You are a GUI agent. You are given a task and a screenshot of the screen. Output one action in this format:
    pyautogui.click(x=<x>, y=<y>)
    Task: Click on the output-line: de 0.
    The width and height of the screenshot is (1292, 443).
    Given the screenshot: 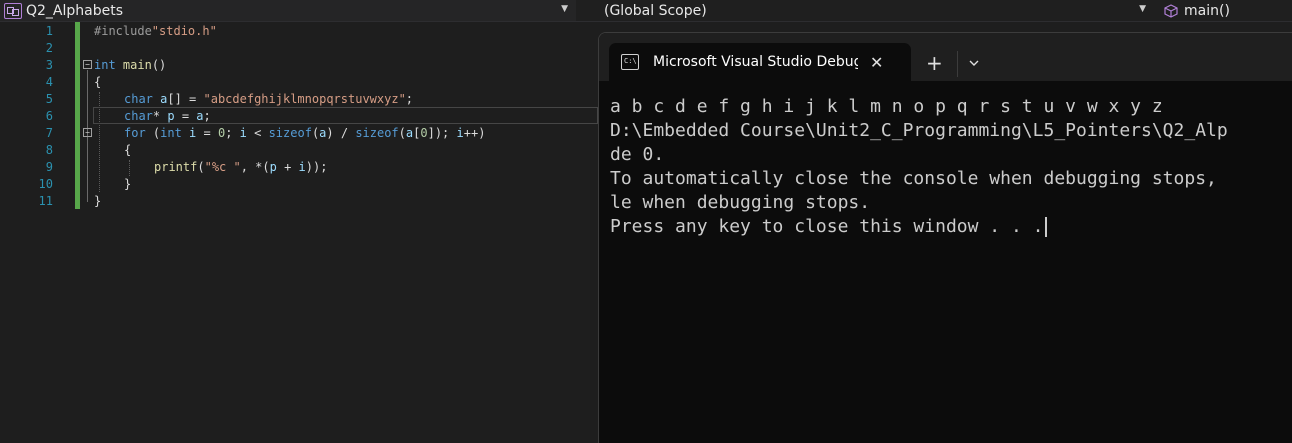 What is the action you would take?
    pyautogui.click(x=637, y=154)
    